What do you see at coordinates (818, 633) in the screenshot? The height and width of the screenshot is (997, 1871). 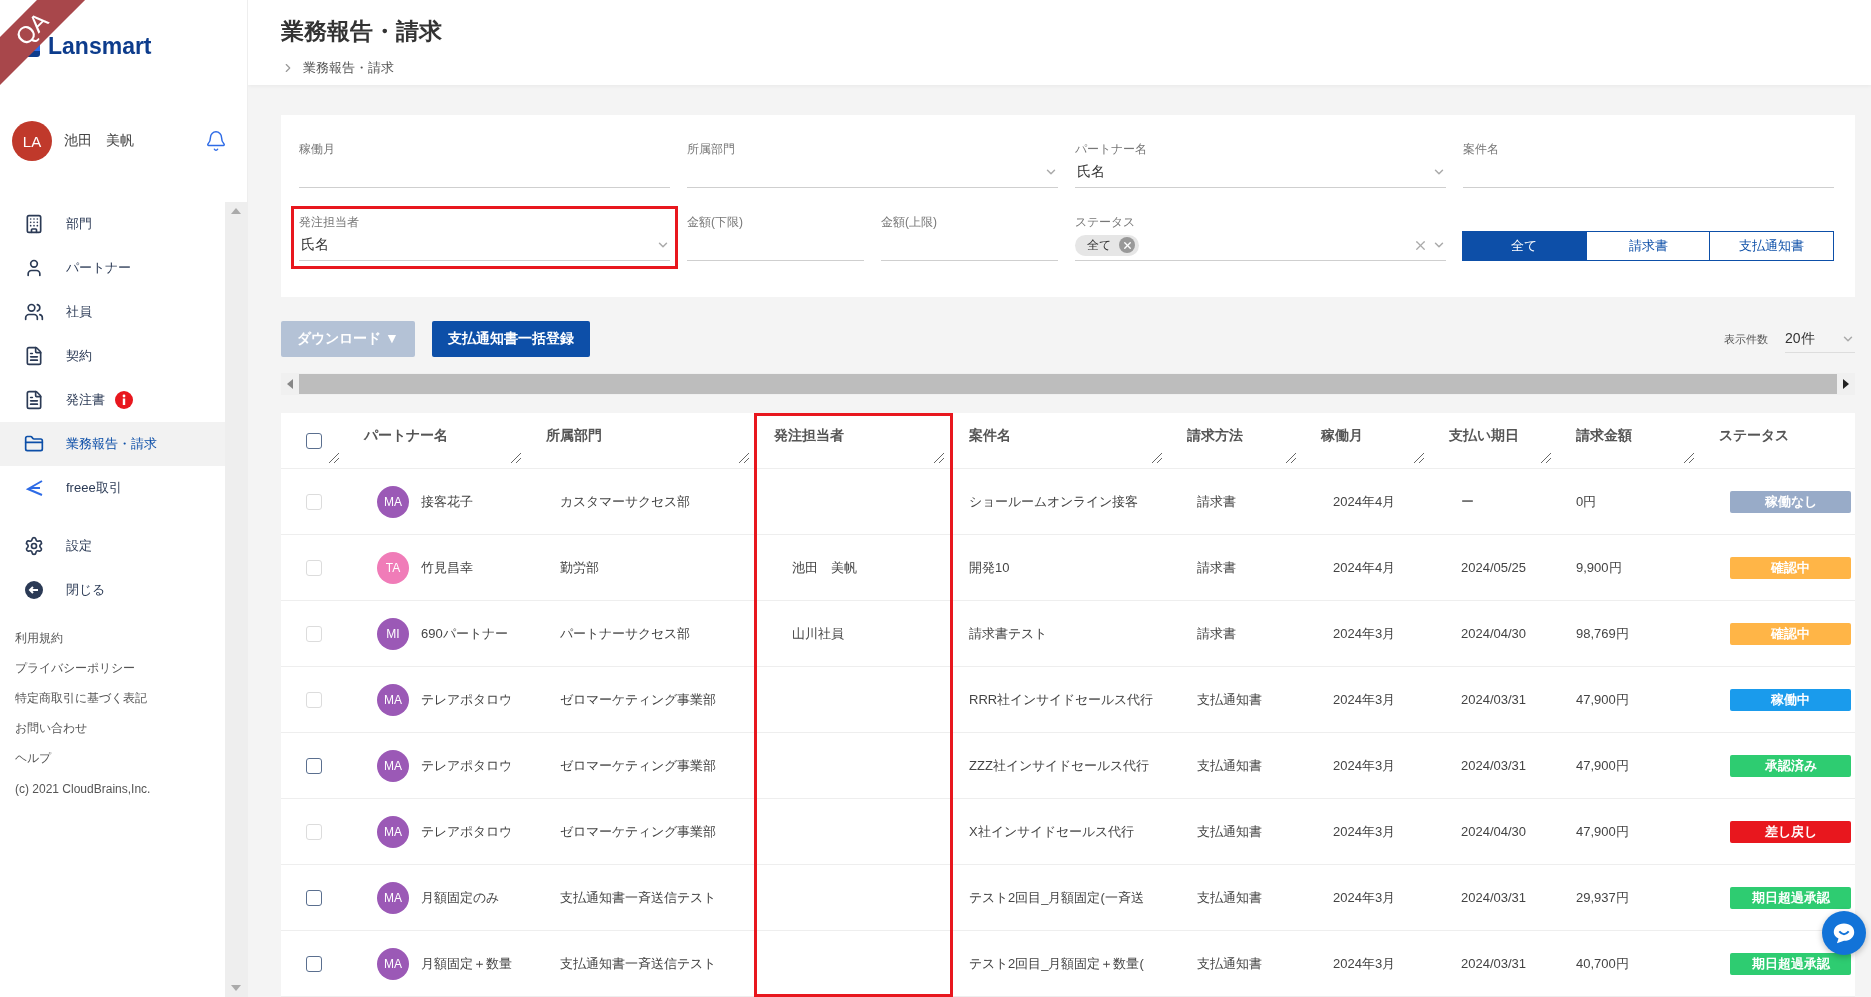 I see `table-cell: 山川社員` at bounding box center [818, 633].